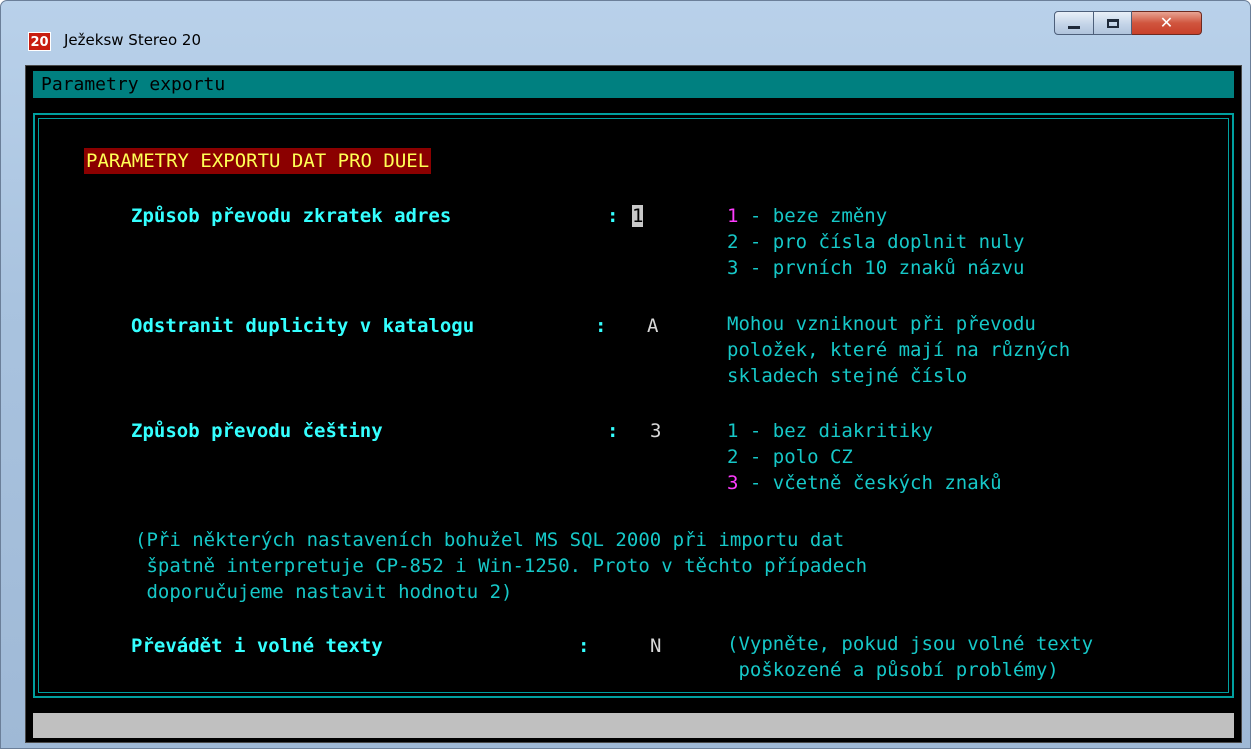 The width and height of the screenshot is (1251, 749). What do you see at coordinates (39, 41) in the screenshot?
I see `app-icon: 20` at bounding box center [39, 41].